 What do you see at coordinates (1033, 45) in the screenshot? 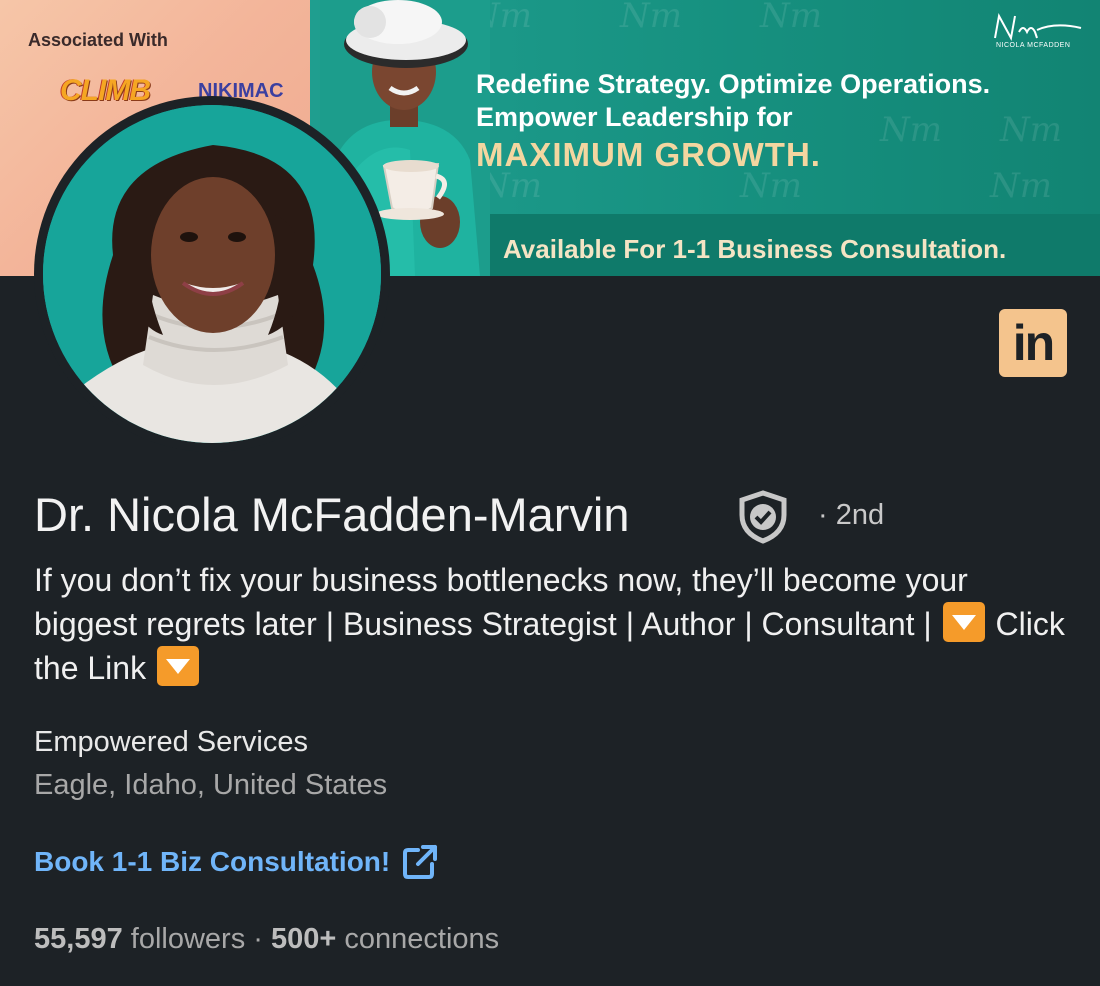
I see `brand-name-text: NICOLA MCFADDEN` at bounding box center [1033, 45].